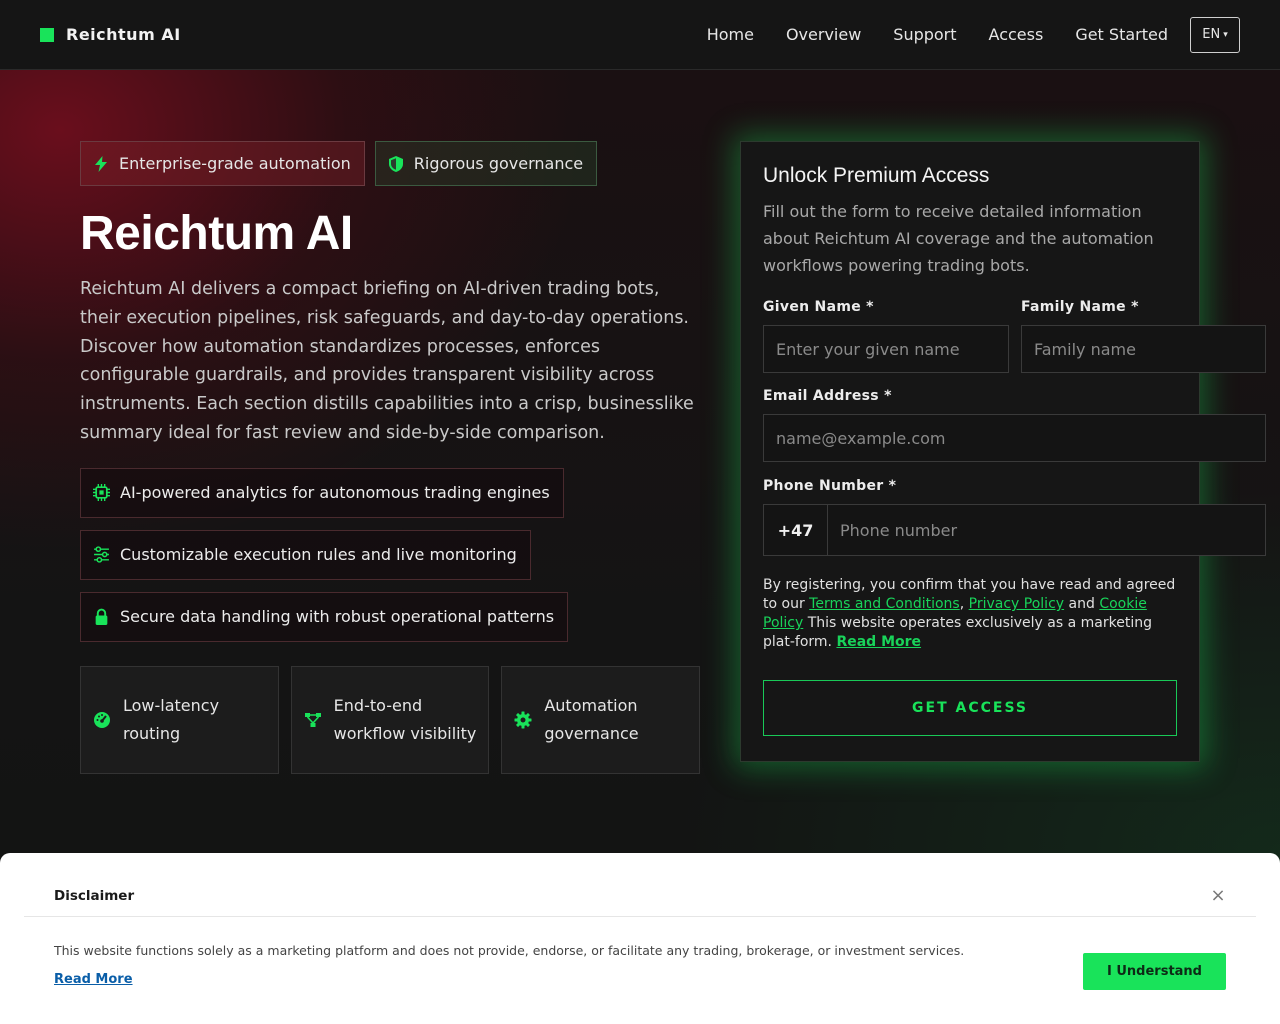 Image resolution: width=1280 pixels, height=1024 pixels. What do you see at coordinates (47, 34) in the screenshot?
I see `logo-square-icon` at bounding box center [47, 34].